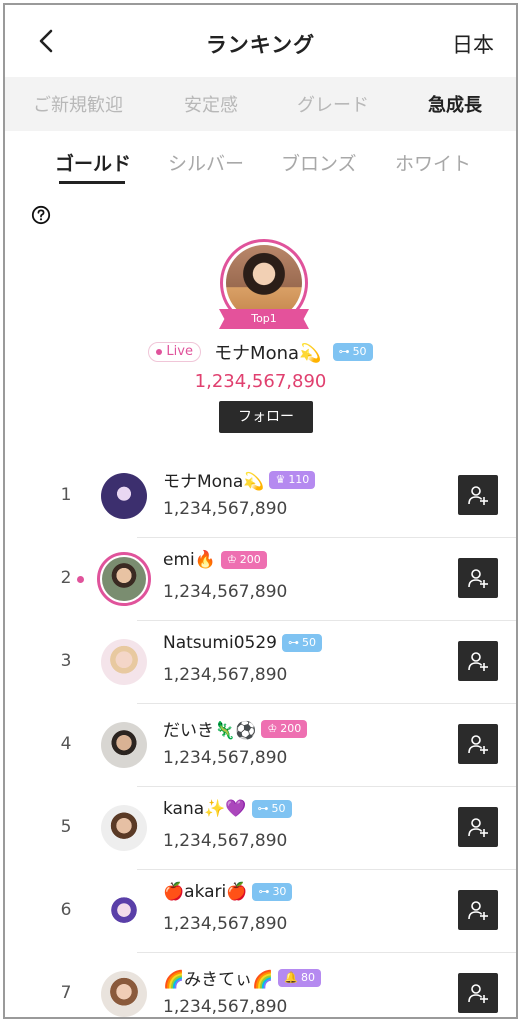  What do you see at coordinates (264, 319) in the screenshot?
I see `top-ribbon: Top1` at bounding box center [264, 319].